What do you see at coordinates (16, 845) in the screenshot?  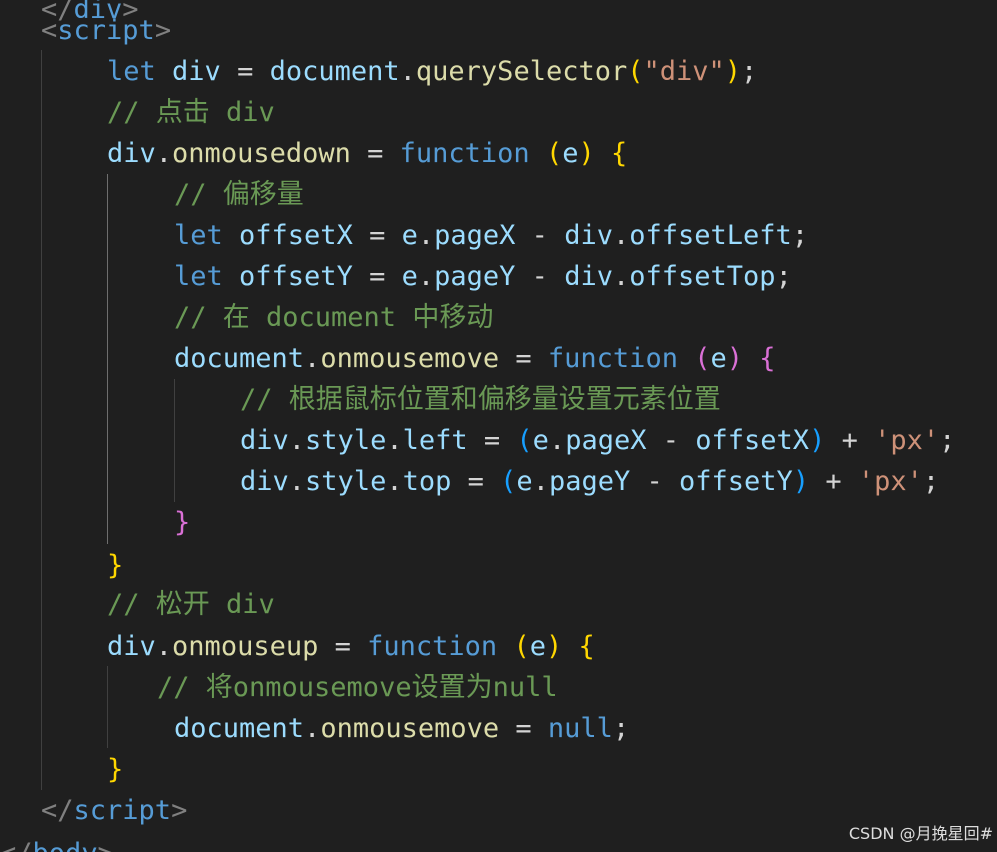 I see `code-token: </` at bounding box center [16, 845].